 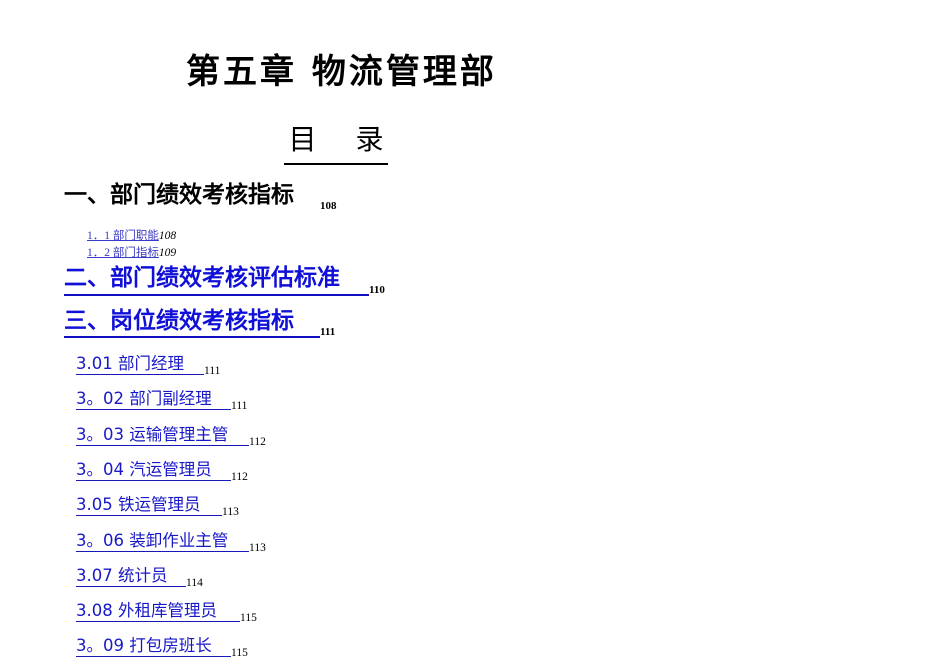 I want to click on toc-heading: 目 录, so click(x=336, y=141).